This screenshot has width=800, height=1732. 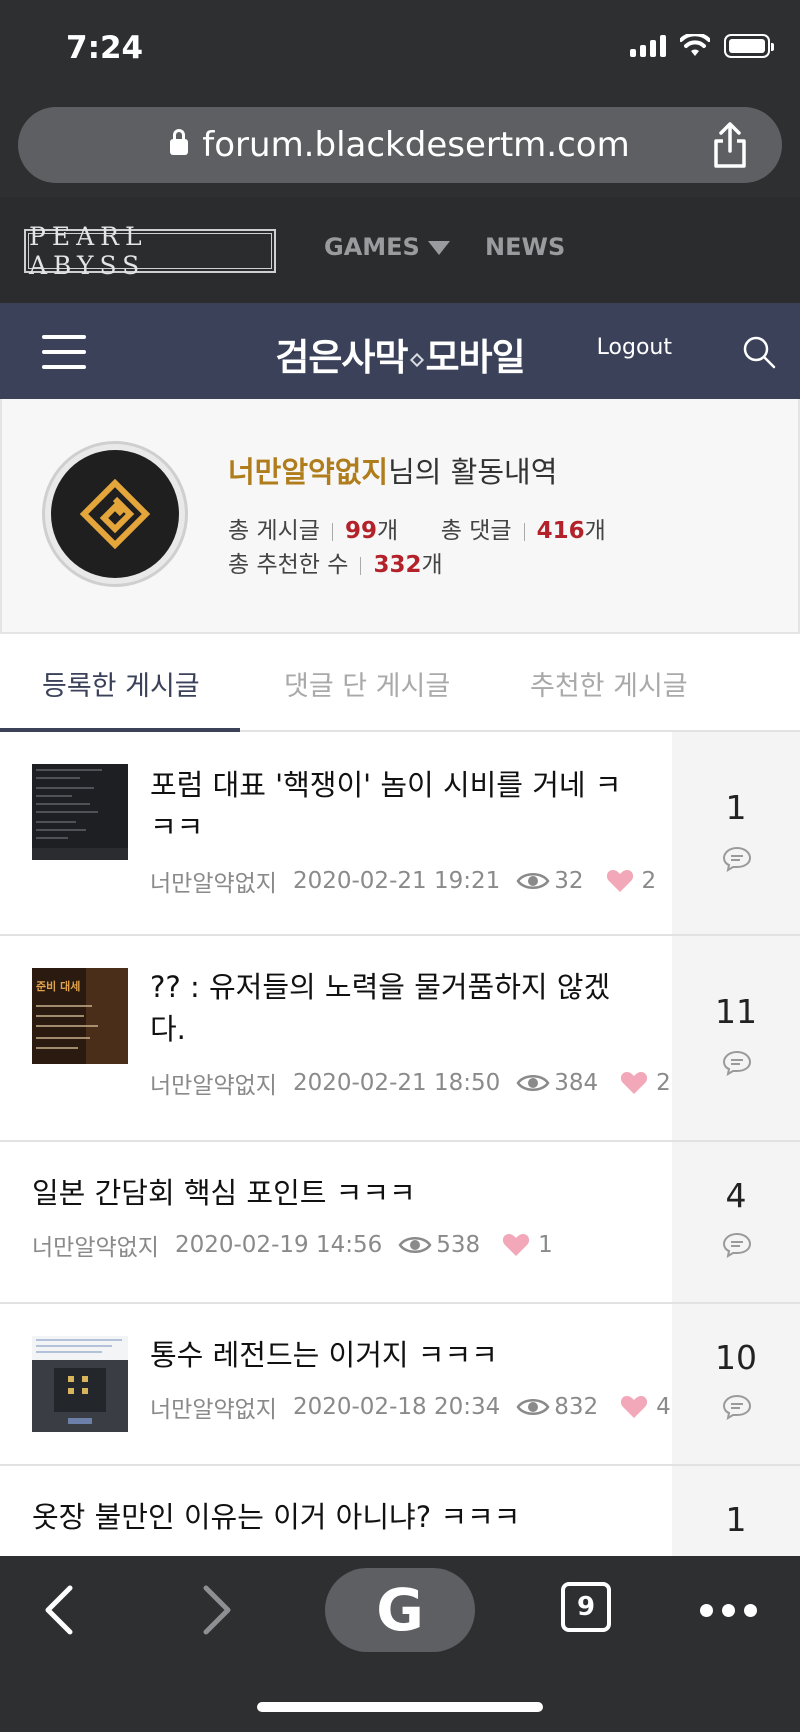 I want to click on guild-emblem-icon, so click(x=115, y=514).